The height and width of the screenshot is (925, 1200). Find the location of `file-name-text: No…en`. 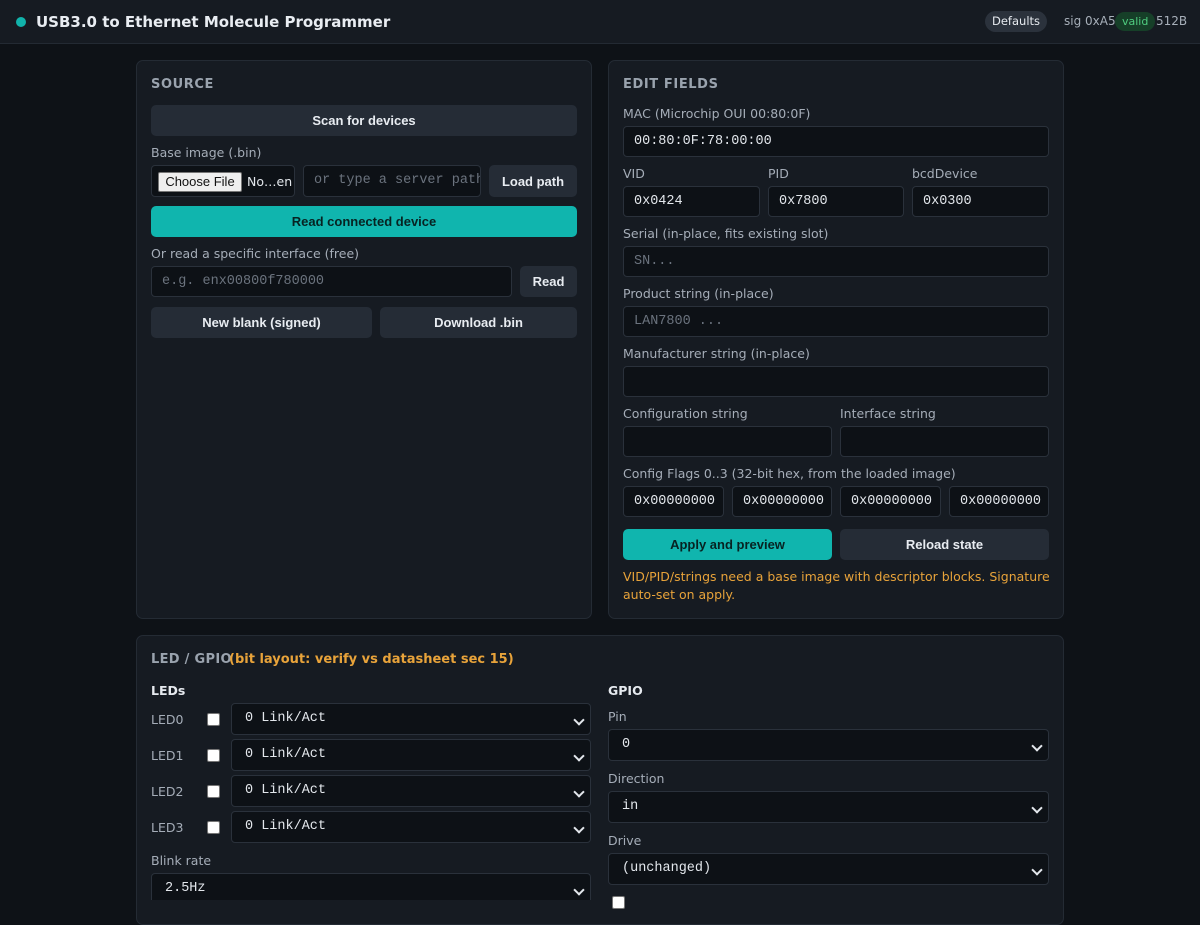

file-name-text: No…en is located at coordinates (270, 181).